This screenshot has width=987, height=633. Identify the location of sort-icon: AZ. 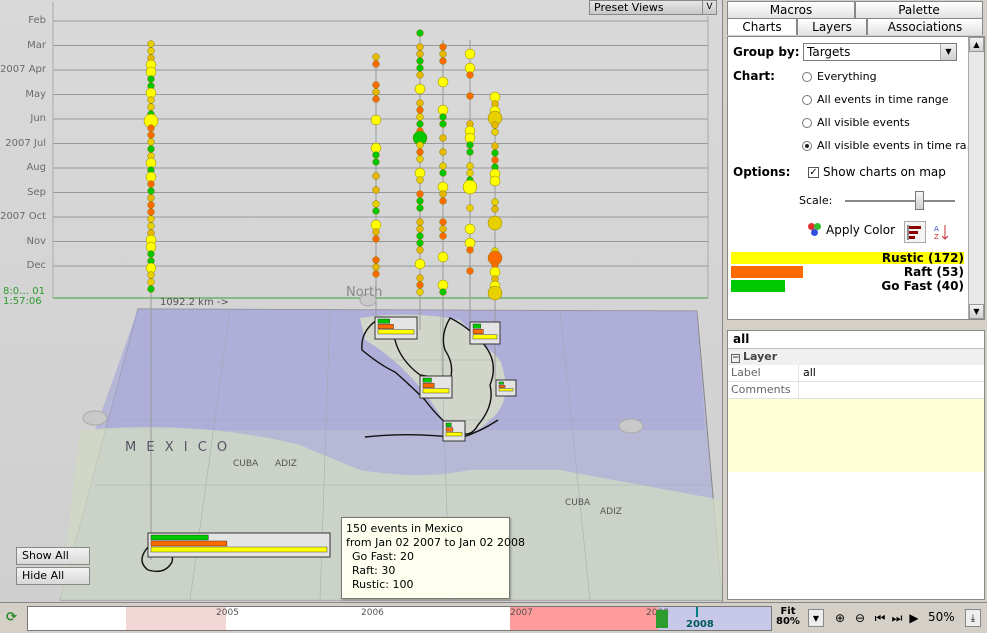
(942, 232).